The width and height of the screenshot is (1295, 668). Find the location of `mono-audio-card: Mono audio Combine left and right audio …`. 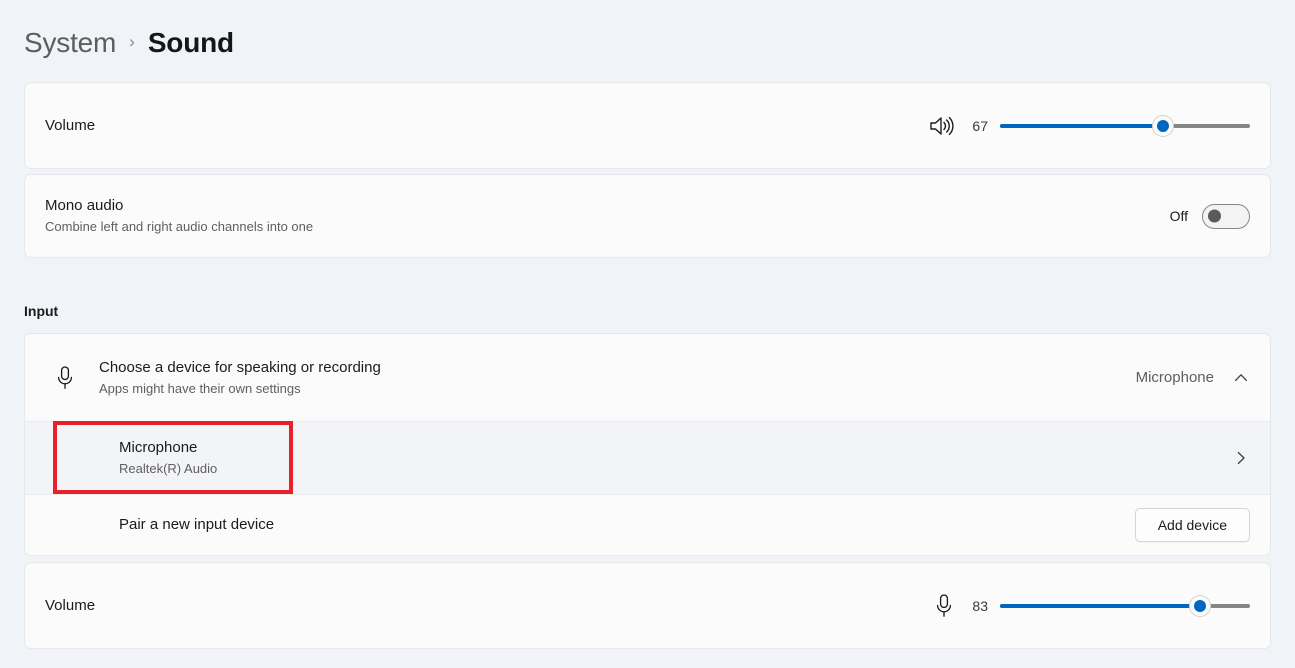

mono-audio-card: Mono audio Combine left and right audio … is located at coordinates (647, 216).